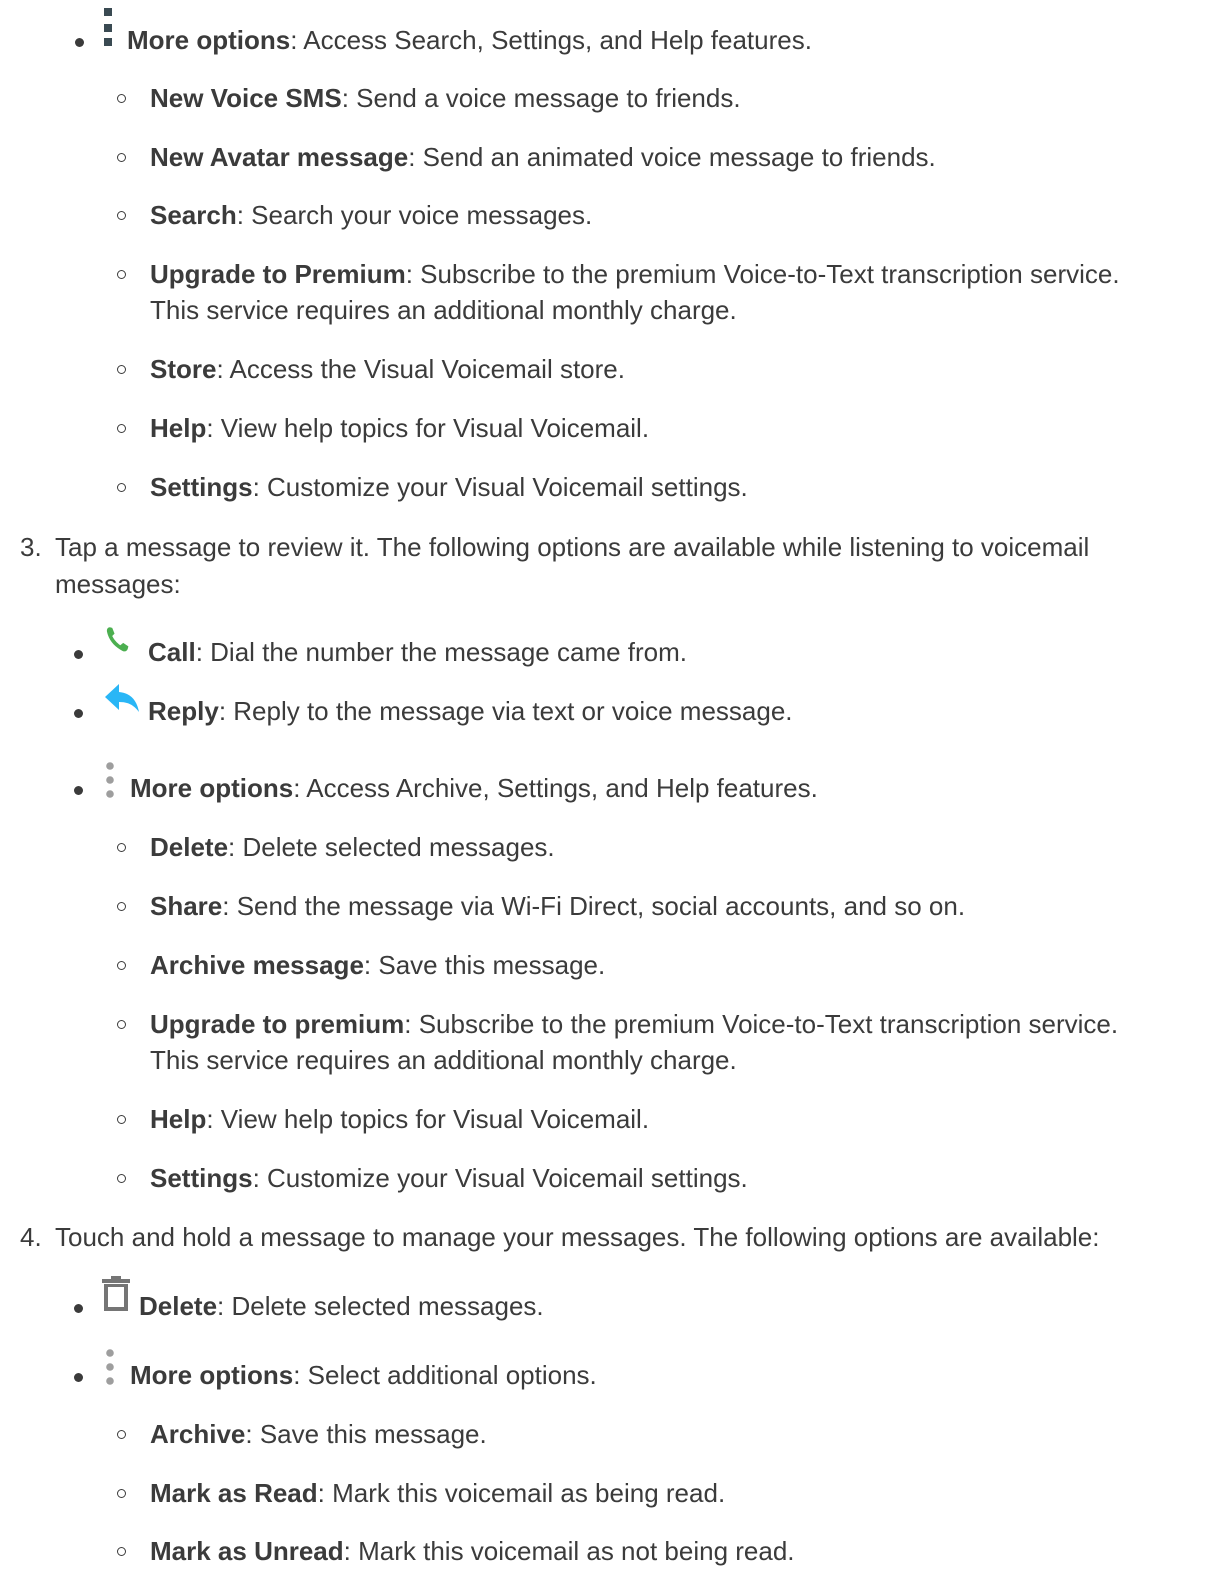 The height and width of the screenshot is (1592, 1228). I want to click on item-label: Share, so click(186, 906).